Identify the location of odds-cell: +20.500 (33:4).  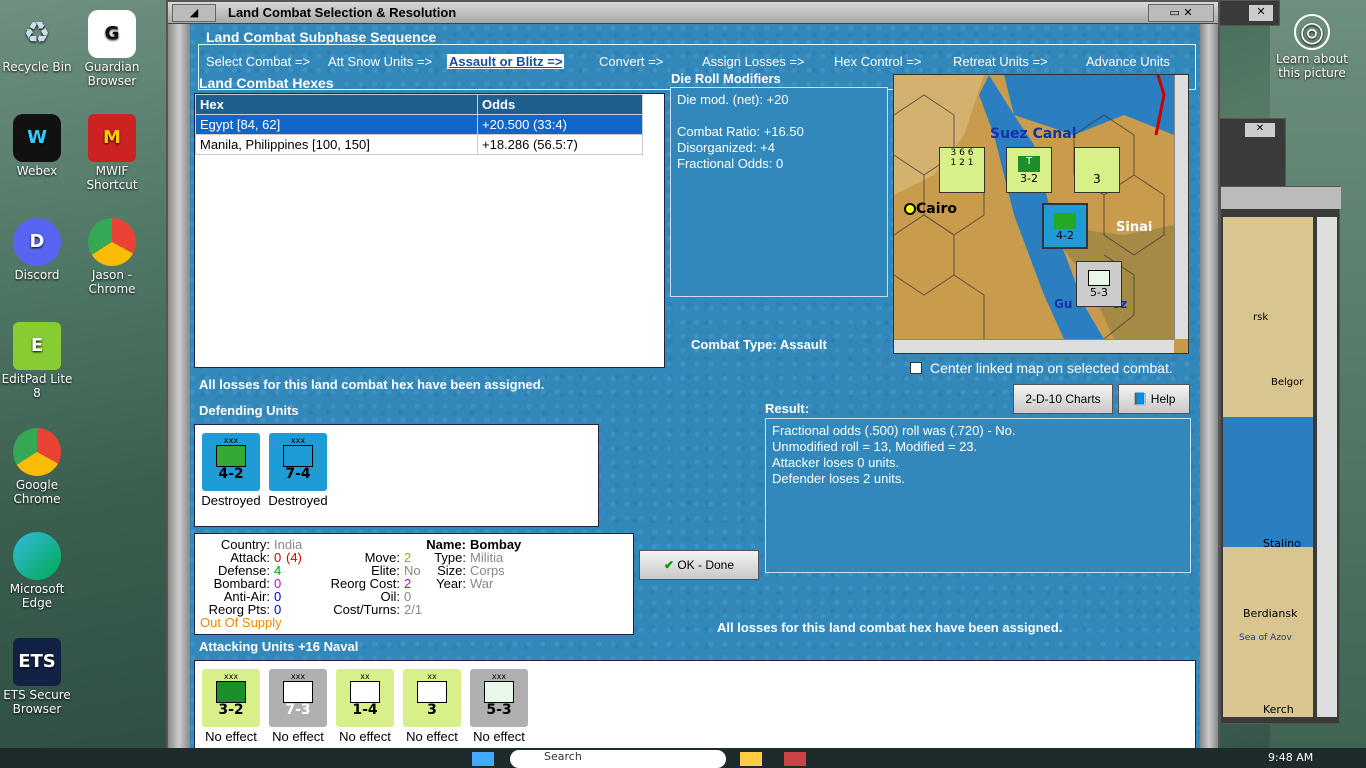
(560, 124).